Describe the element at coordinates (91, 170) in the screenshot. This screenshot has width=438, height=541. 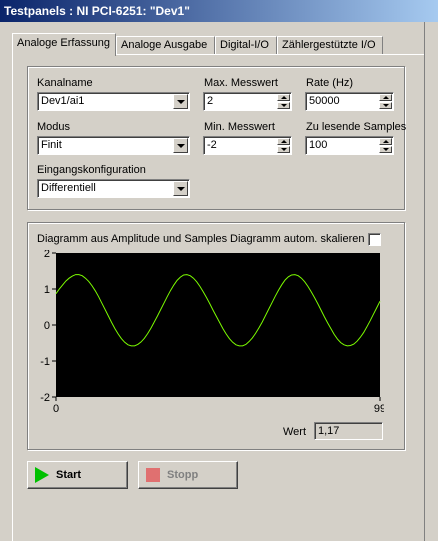
I see `input-config-label: Eingangskonfiguration` at that location.